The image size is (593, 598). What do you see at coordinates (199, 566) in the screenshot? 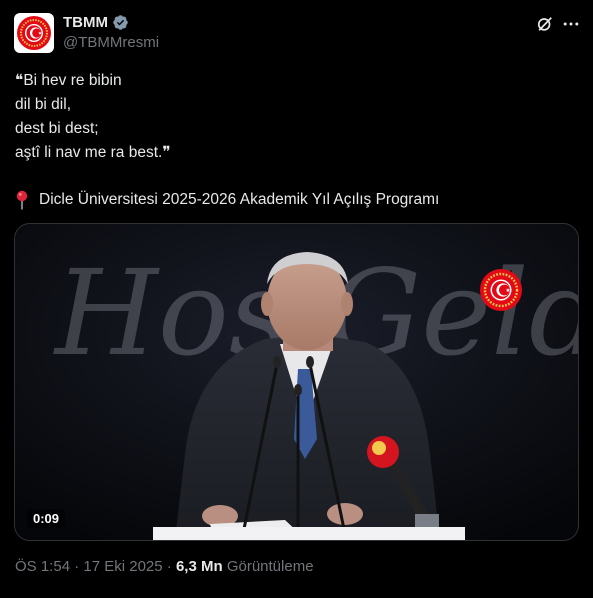
I see `views-count: 6,3 Mn` at bounding box center [199, 566].